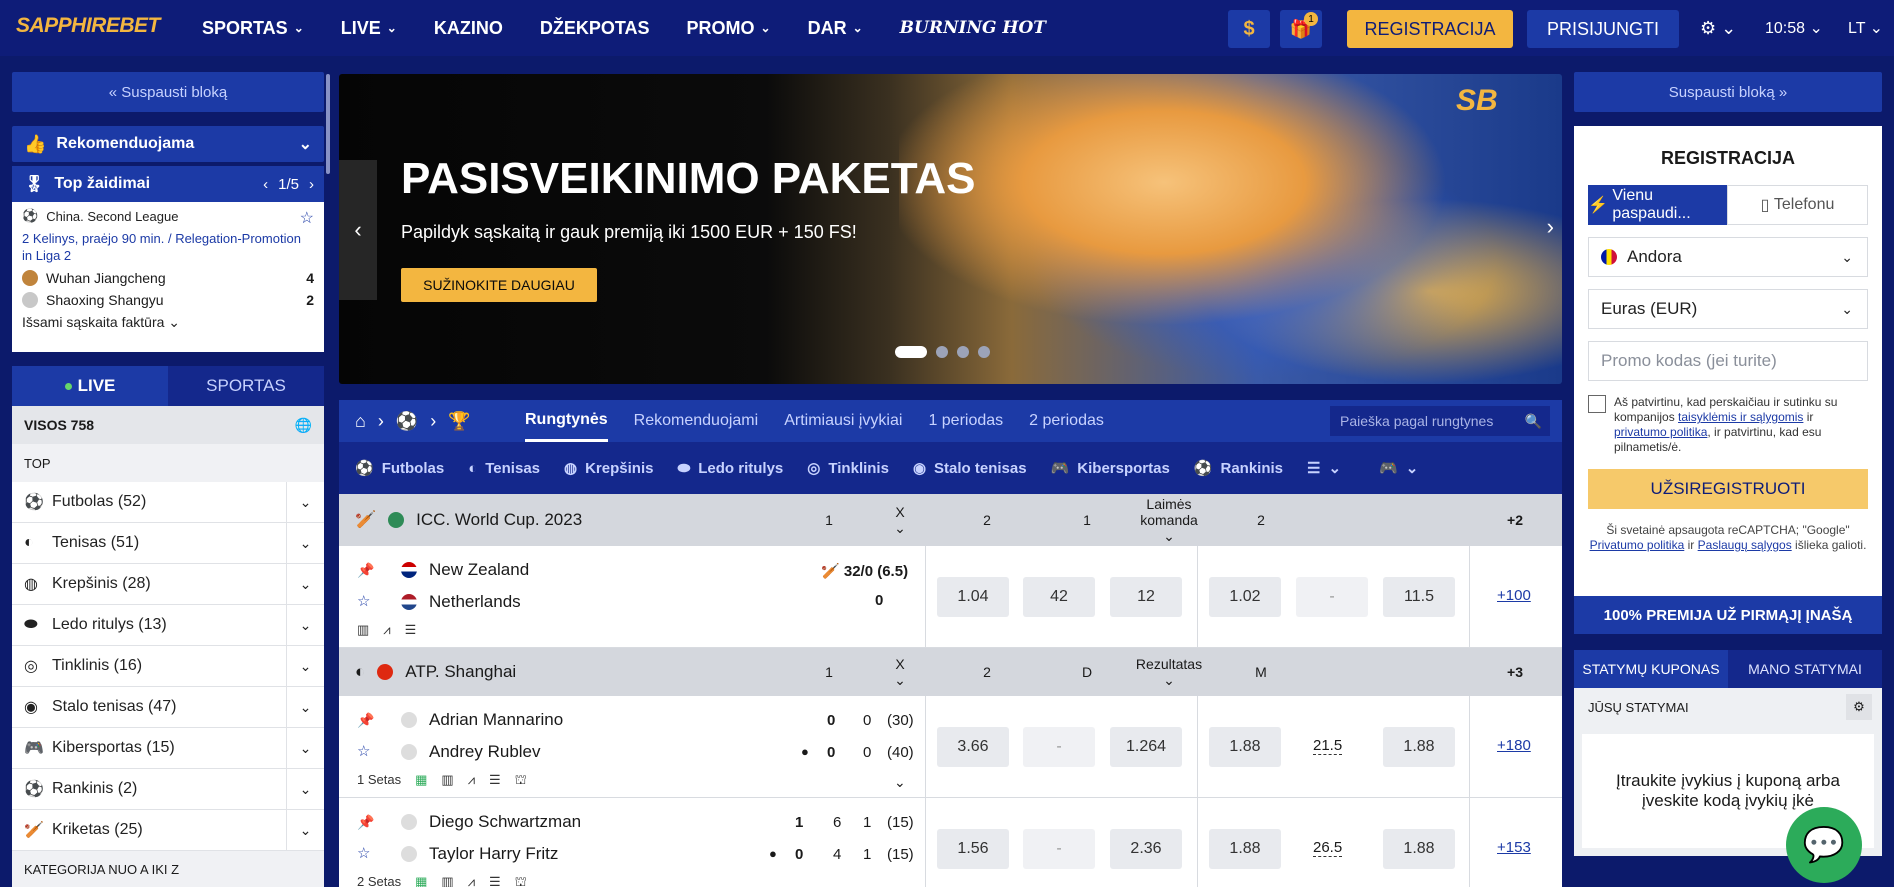 This screenshot has width=1894, height=887. I want to click on event-tab: 2 periodas, so click(1066, 421).